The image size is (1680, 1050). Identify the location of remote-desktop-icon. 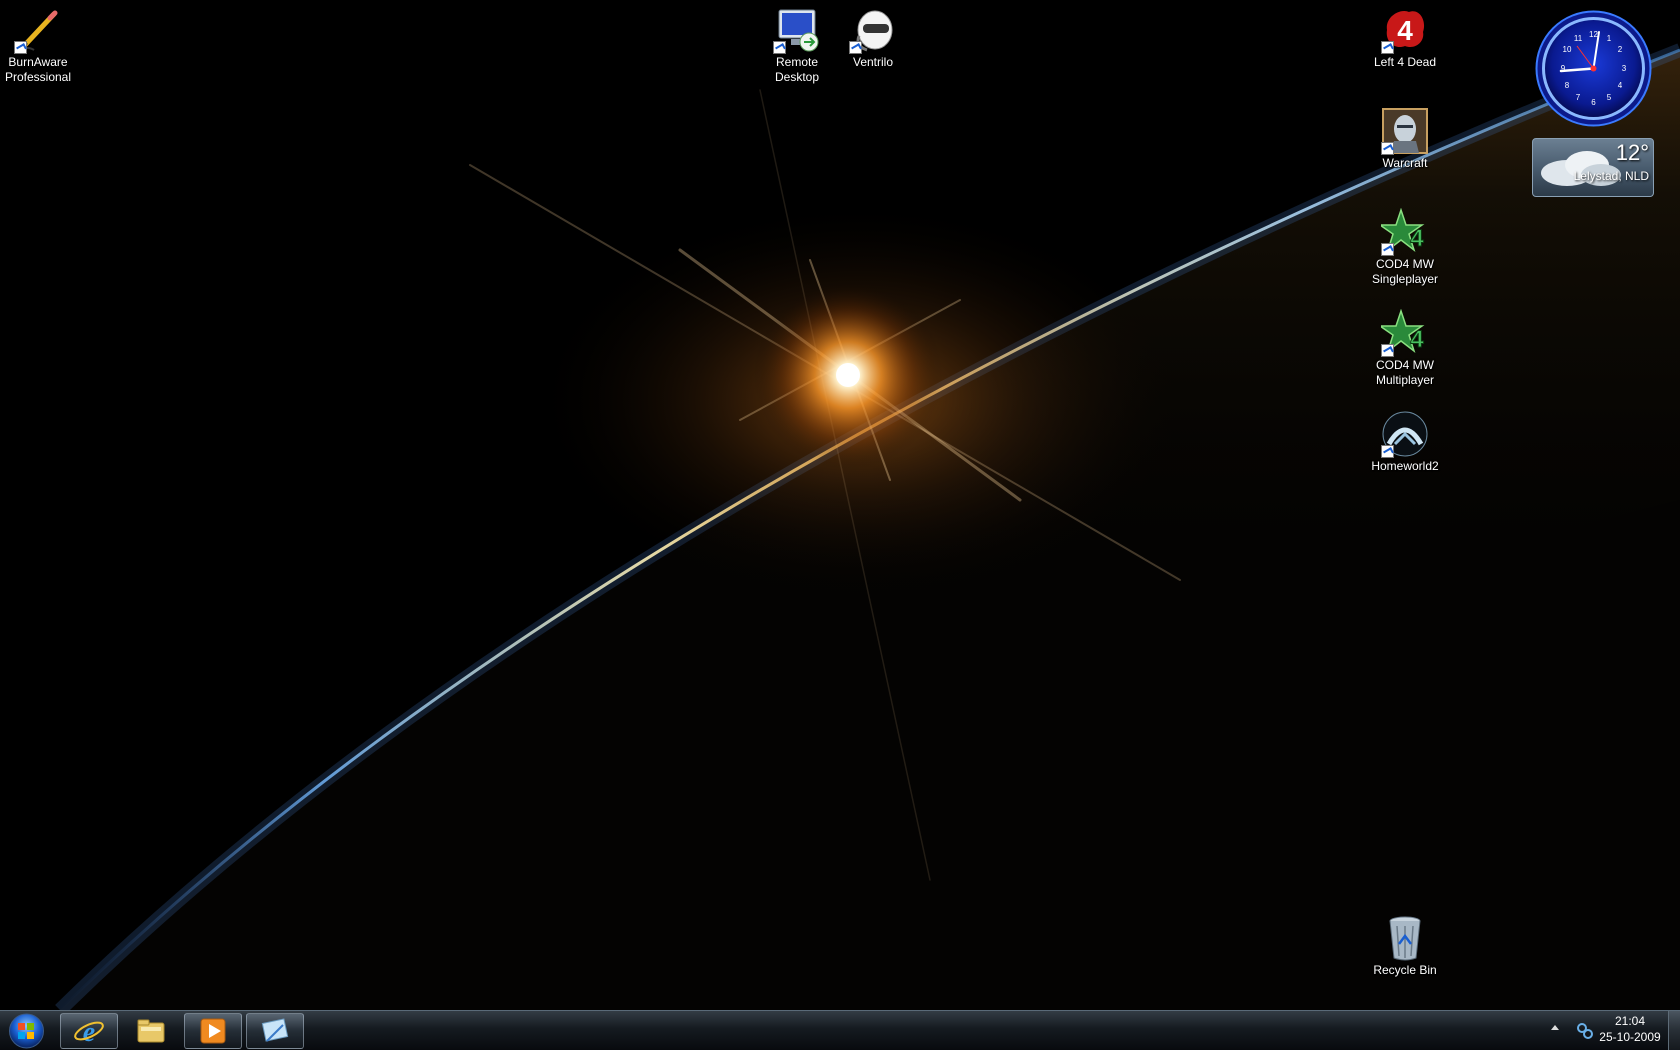
(797, 30).